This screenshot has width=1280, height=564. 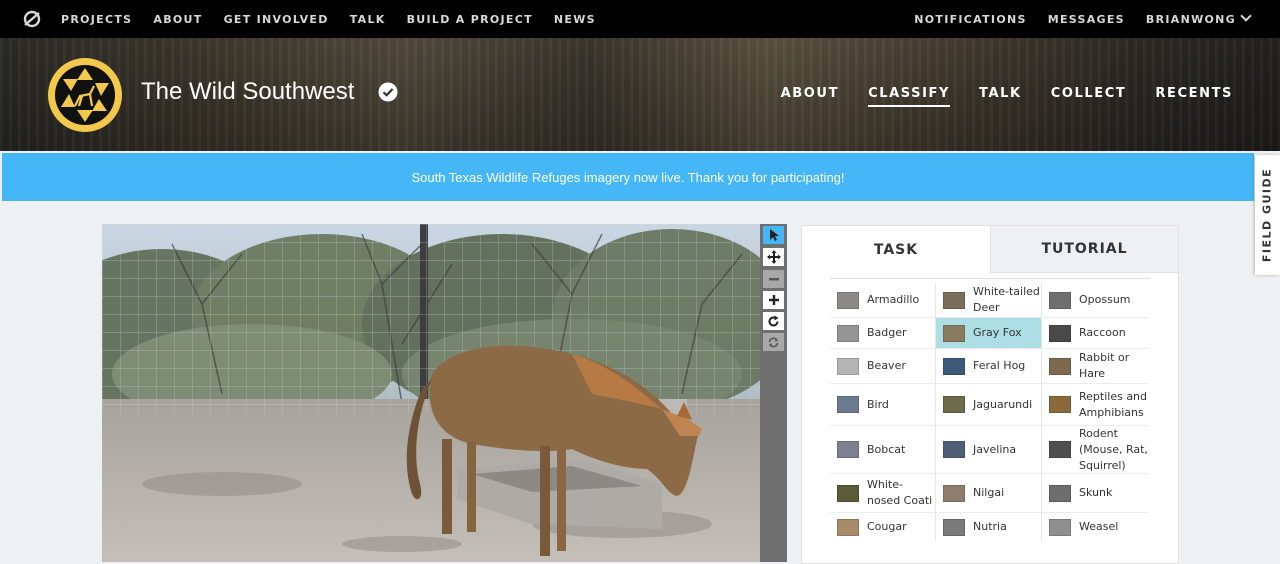 I want to click on field-guide-tab: FIELD GUIDE, so click(x=1267, y=215).